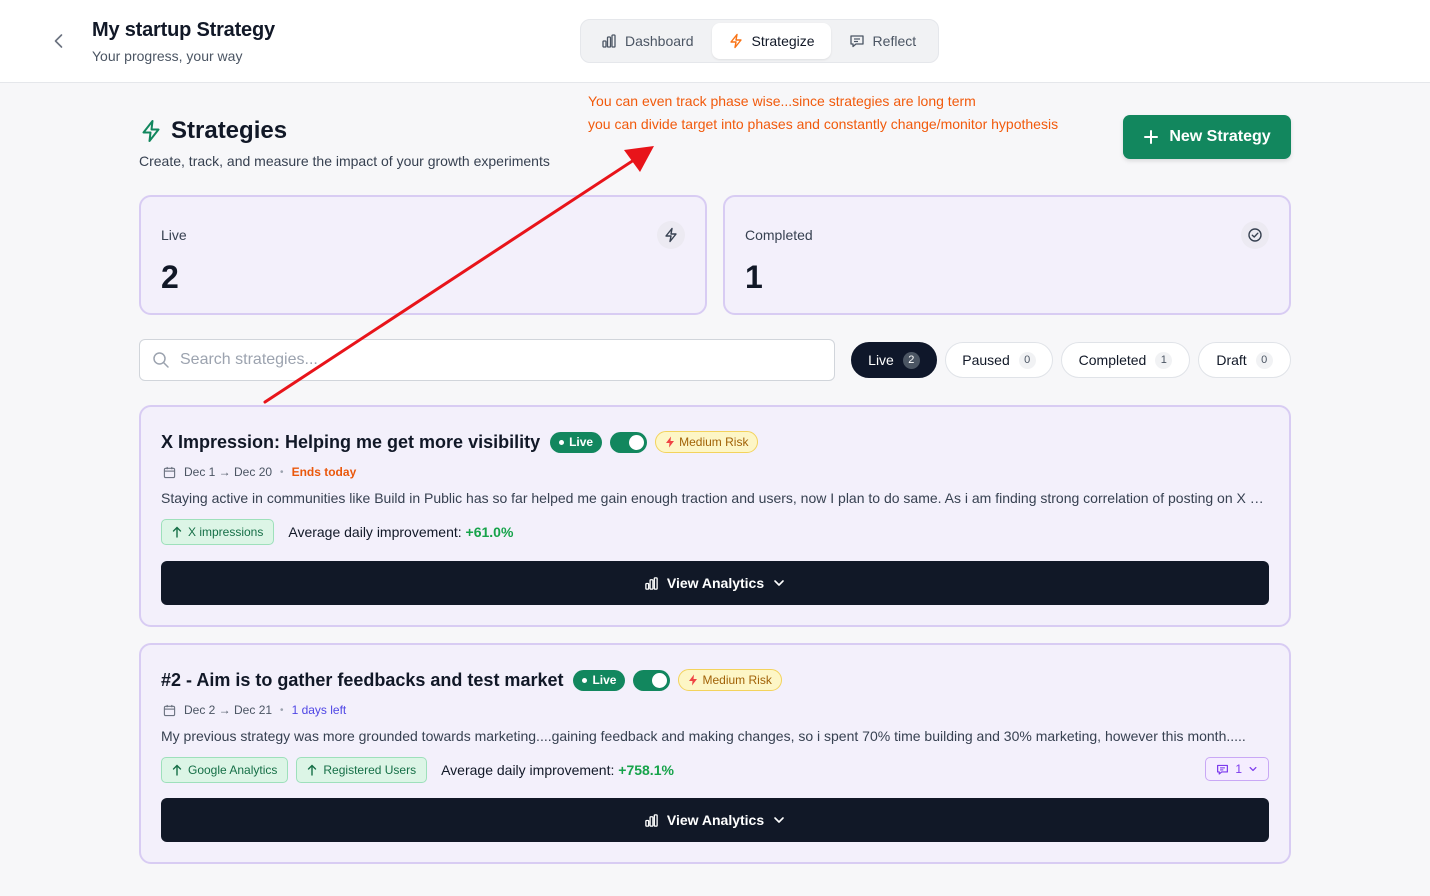  I want to click on view-analytics-label: View Analytics, so click(715, 820).